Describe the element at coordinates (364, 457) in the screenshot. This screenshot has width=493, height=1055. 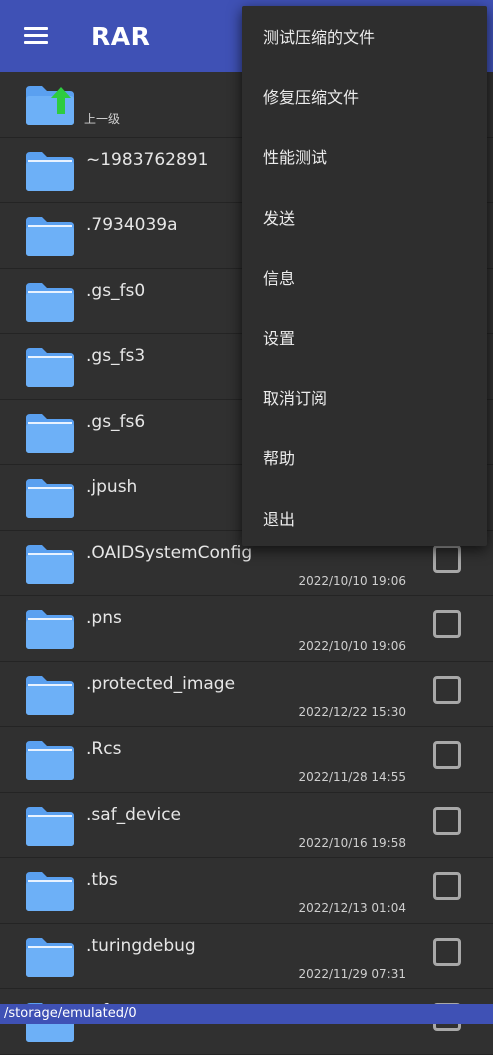
I see `menu-item: 帮助` at that location.